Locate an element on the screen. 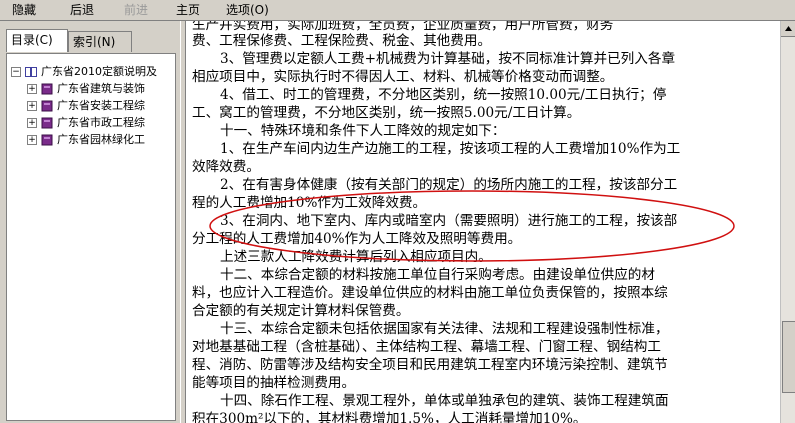 Image resolution: width=795 pixels, height=423 pixels. text-line: 1、在生产车间内边生产边施工的工程，按该项工程的人工费增加10%作为工 is located at coordinates (450, 149).